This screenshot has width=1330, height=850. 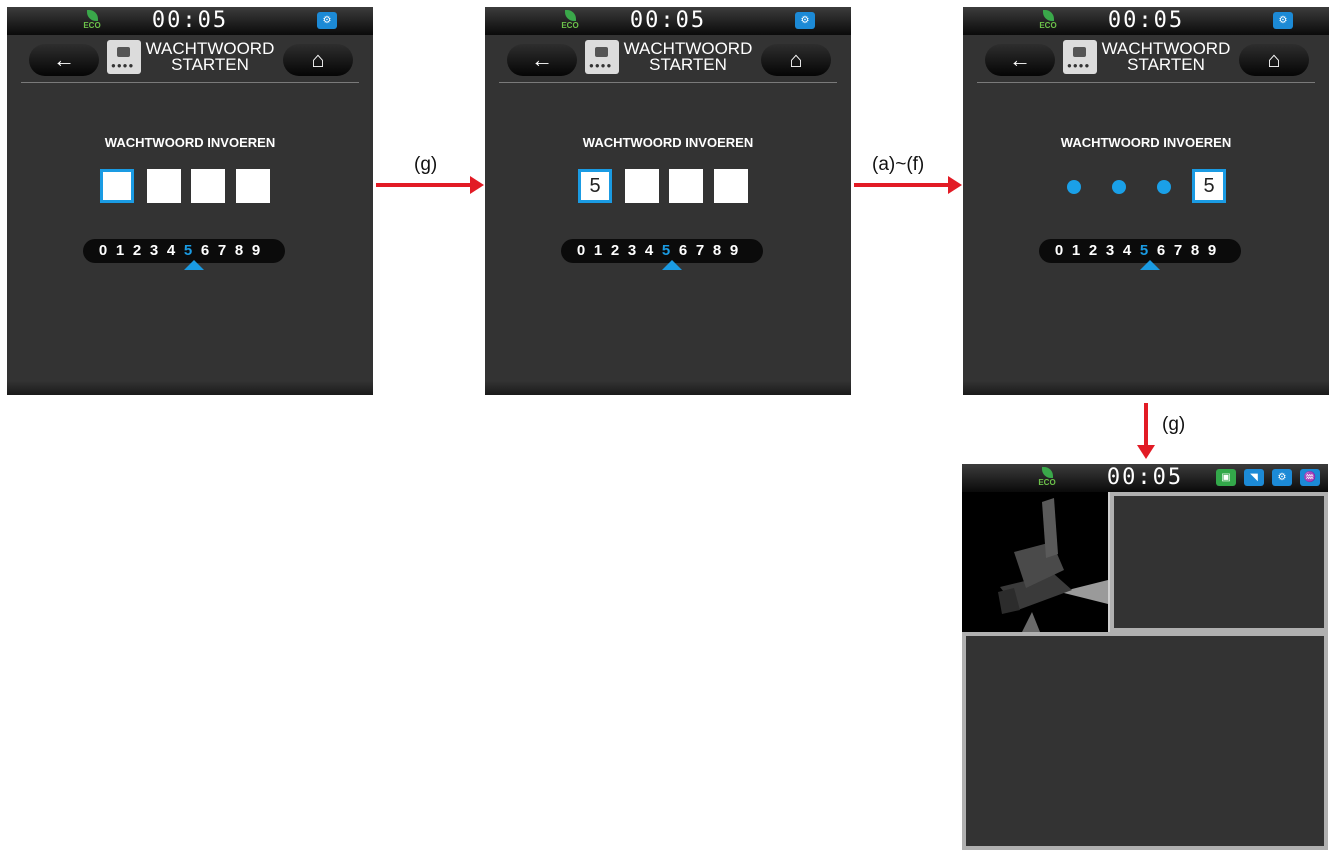 I want to click on arrow-3-head-icon, so click(x=1146, y=452).